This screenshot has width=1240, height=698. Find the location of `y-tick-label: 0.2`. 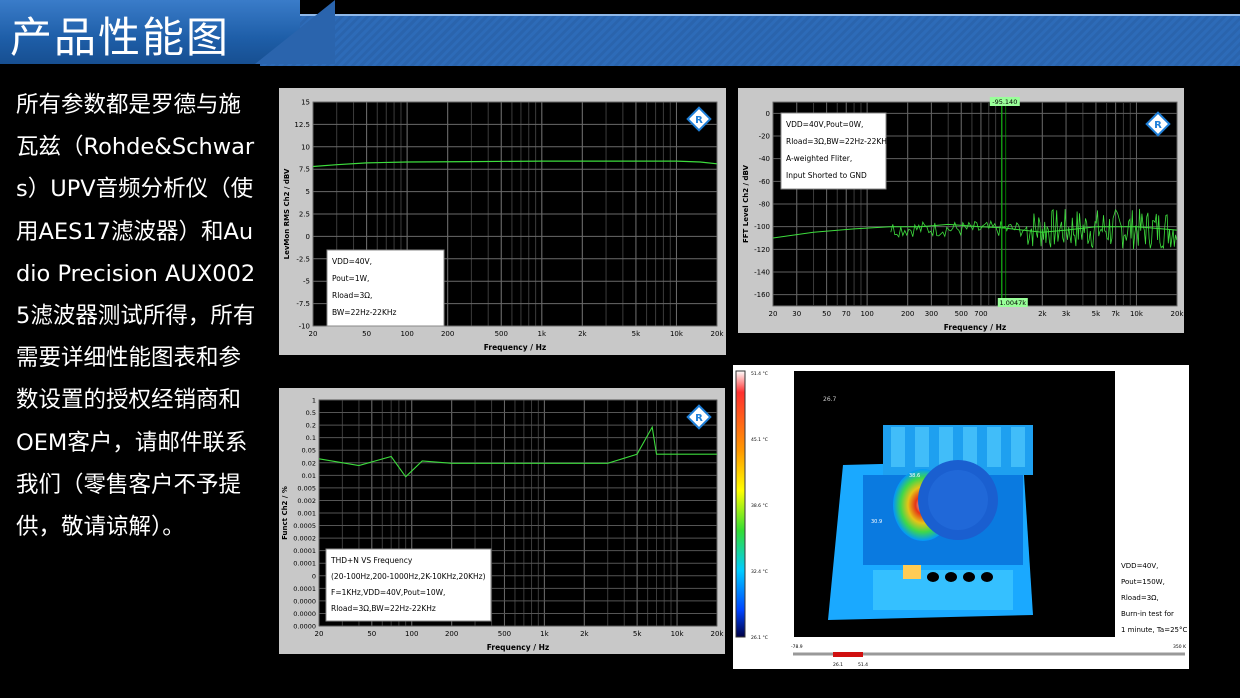

y-tick-label: 0.2 is located at coordinates (311, 426).